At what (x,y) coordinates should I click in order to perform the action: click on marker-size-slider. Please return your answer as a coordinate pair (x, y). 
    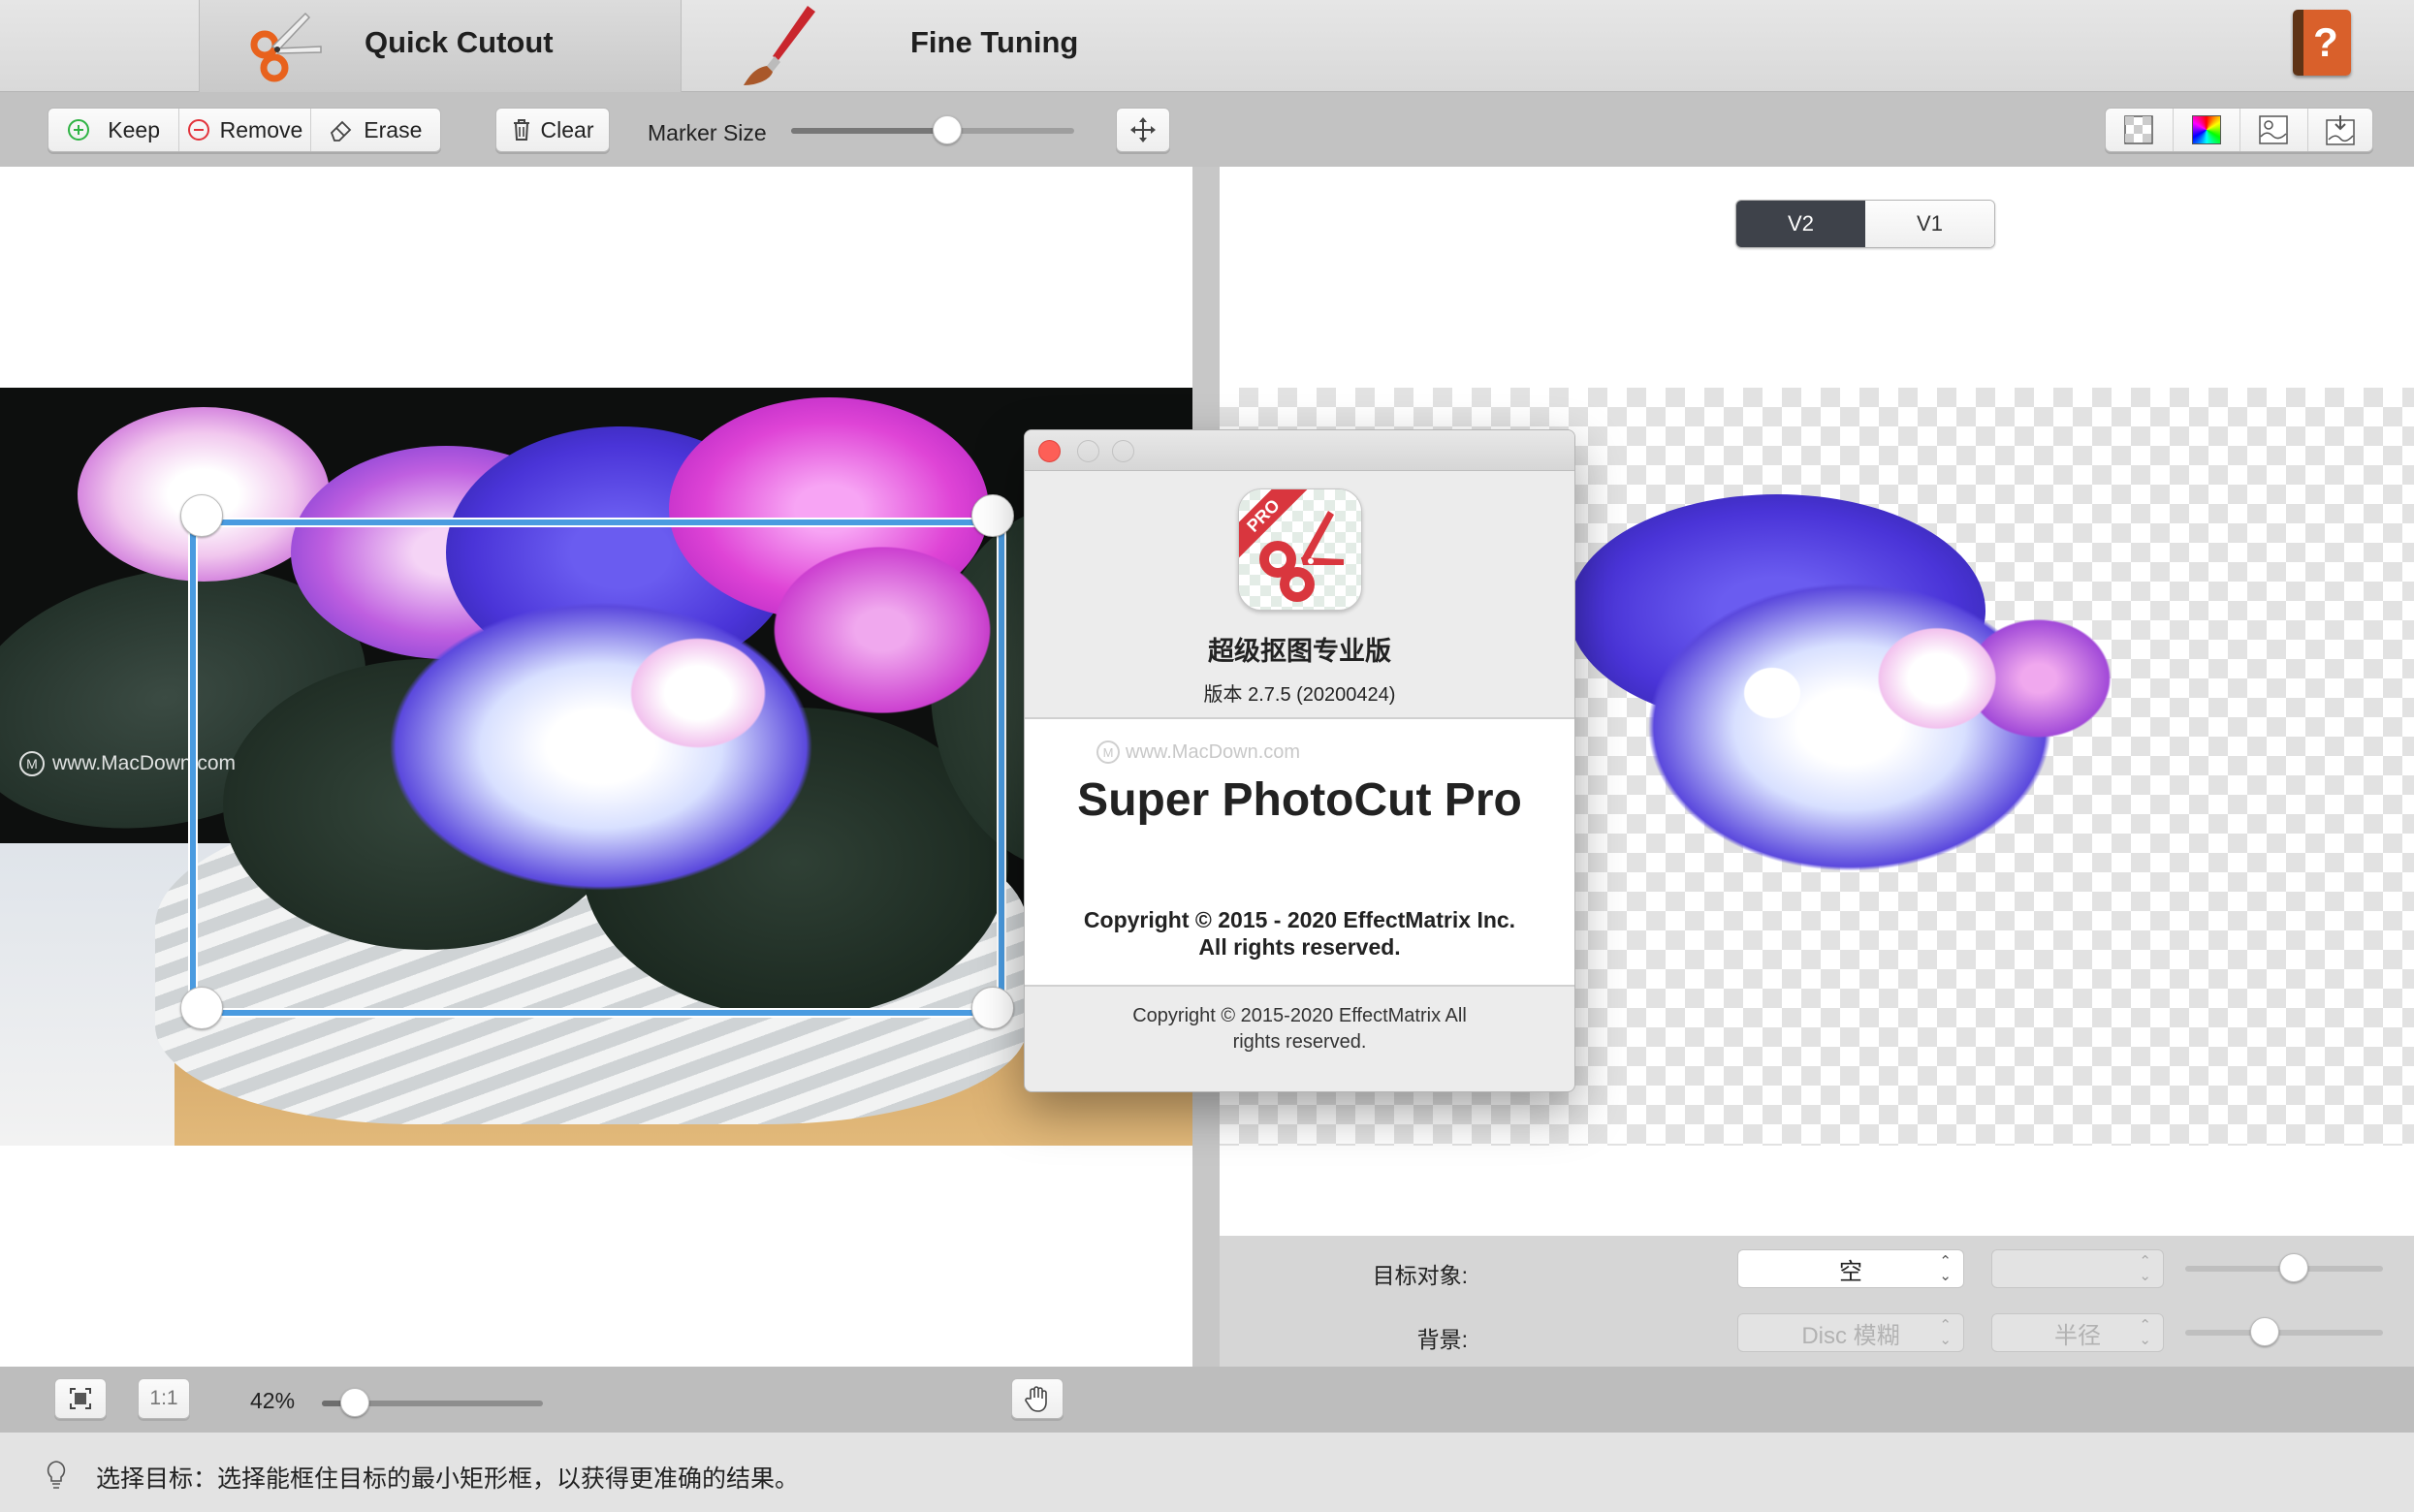
    Looking at the image, I should click on (932, 129).